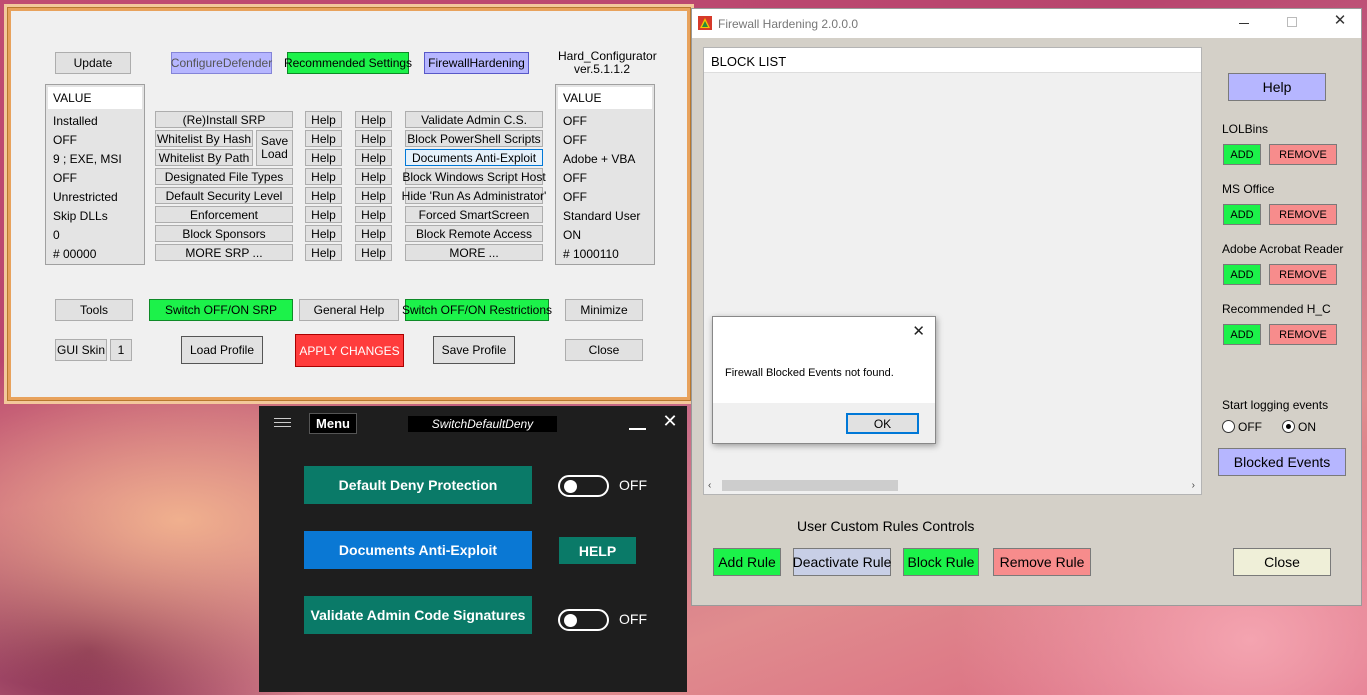  What do you see at coordinates (705, 23) in the screenshot?
I see `app-icon` at bounding box center [705, 23].